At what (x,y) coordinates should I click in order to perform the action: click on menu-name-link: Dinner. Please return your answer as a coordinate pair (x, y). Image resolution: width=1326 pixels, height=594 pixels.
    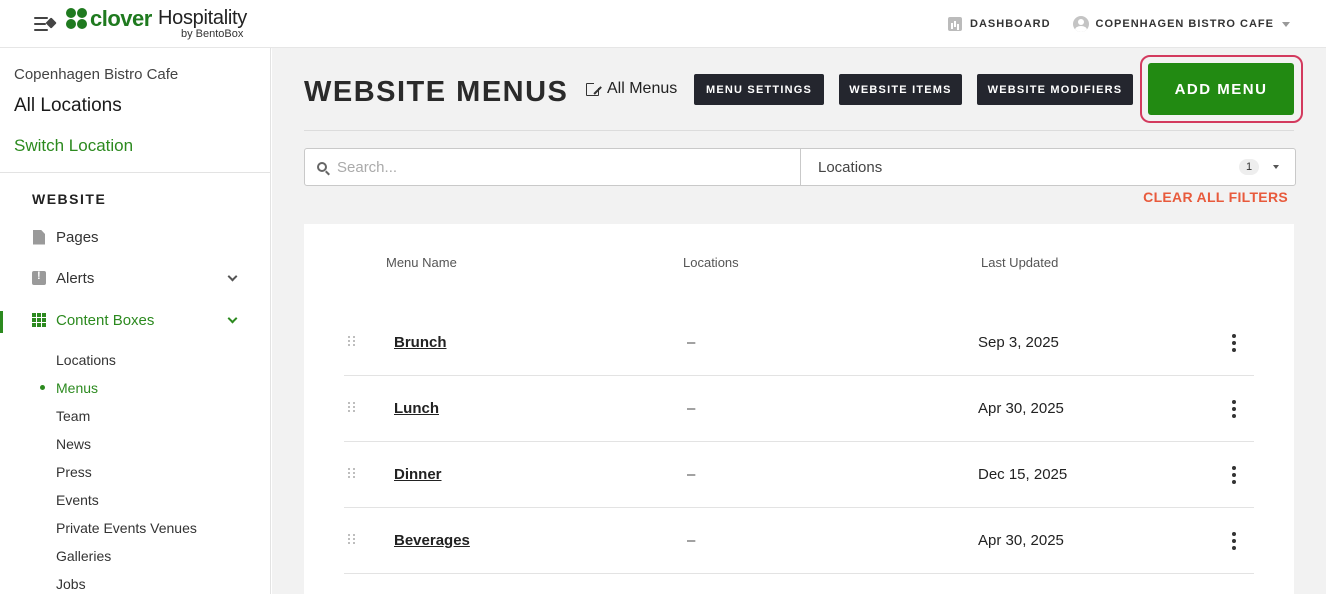
    Looking at the image, I should click on (418, 474).